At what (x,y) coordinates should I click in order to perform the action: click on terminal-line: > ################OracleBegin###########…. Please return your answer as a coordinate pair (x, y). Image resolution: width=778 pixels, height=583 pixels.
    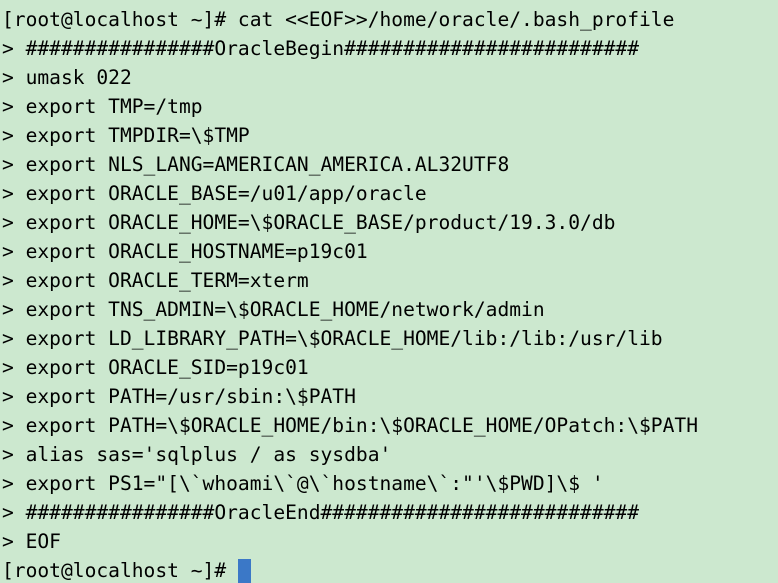
    Looking at the image, I should click on (321, 48).